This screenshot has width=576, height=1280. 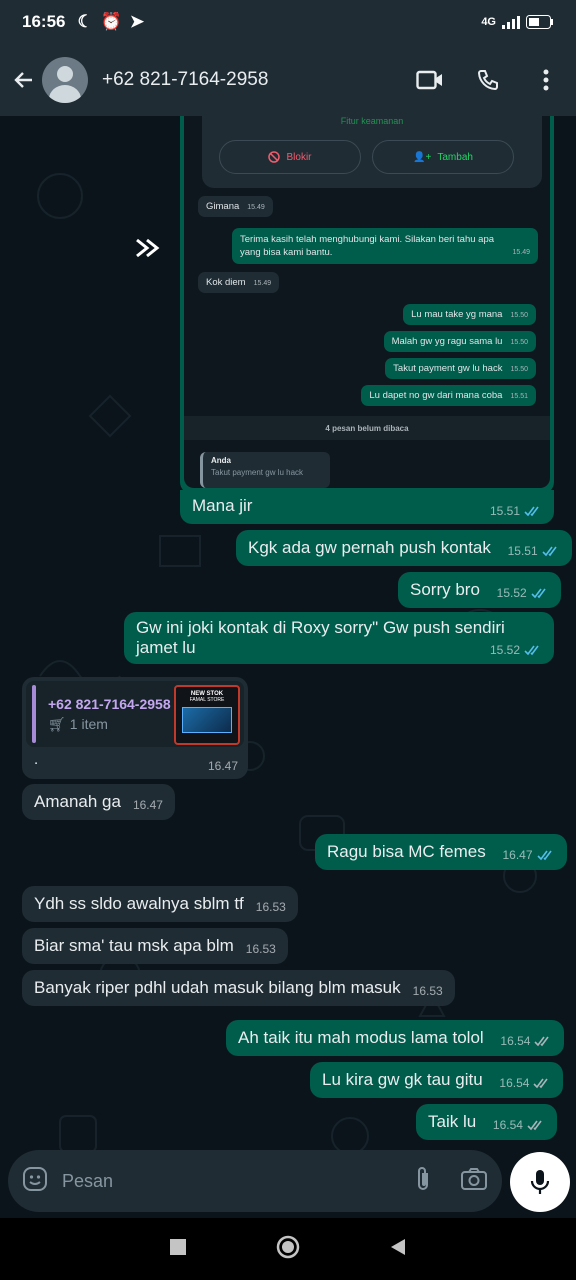 I want to click on alarm-icon: ⏰, so click(x=111, y=21).